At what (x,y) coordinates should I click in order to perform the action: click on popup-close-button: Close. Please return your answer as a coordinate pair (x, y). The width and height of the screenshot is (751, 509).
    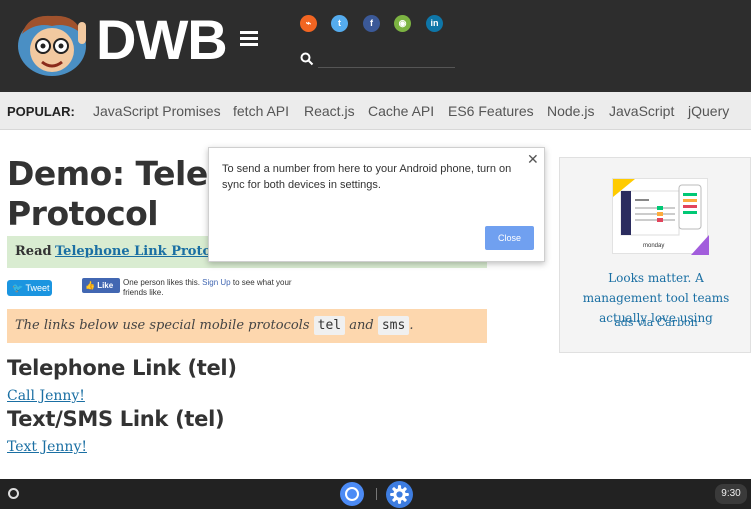
    Looking at the image, I should click on (509, 238).